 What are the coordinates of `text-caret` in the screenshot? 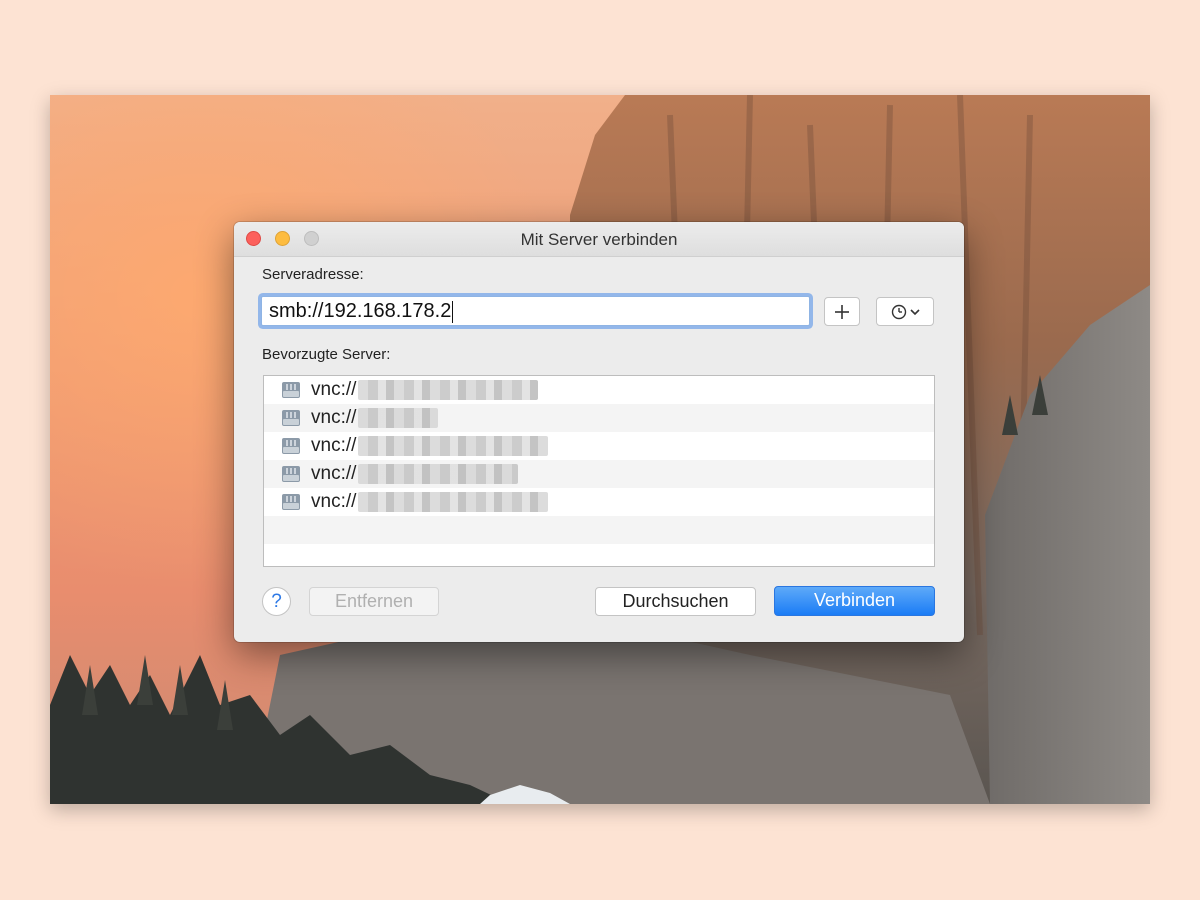 It's located at (453, 311).